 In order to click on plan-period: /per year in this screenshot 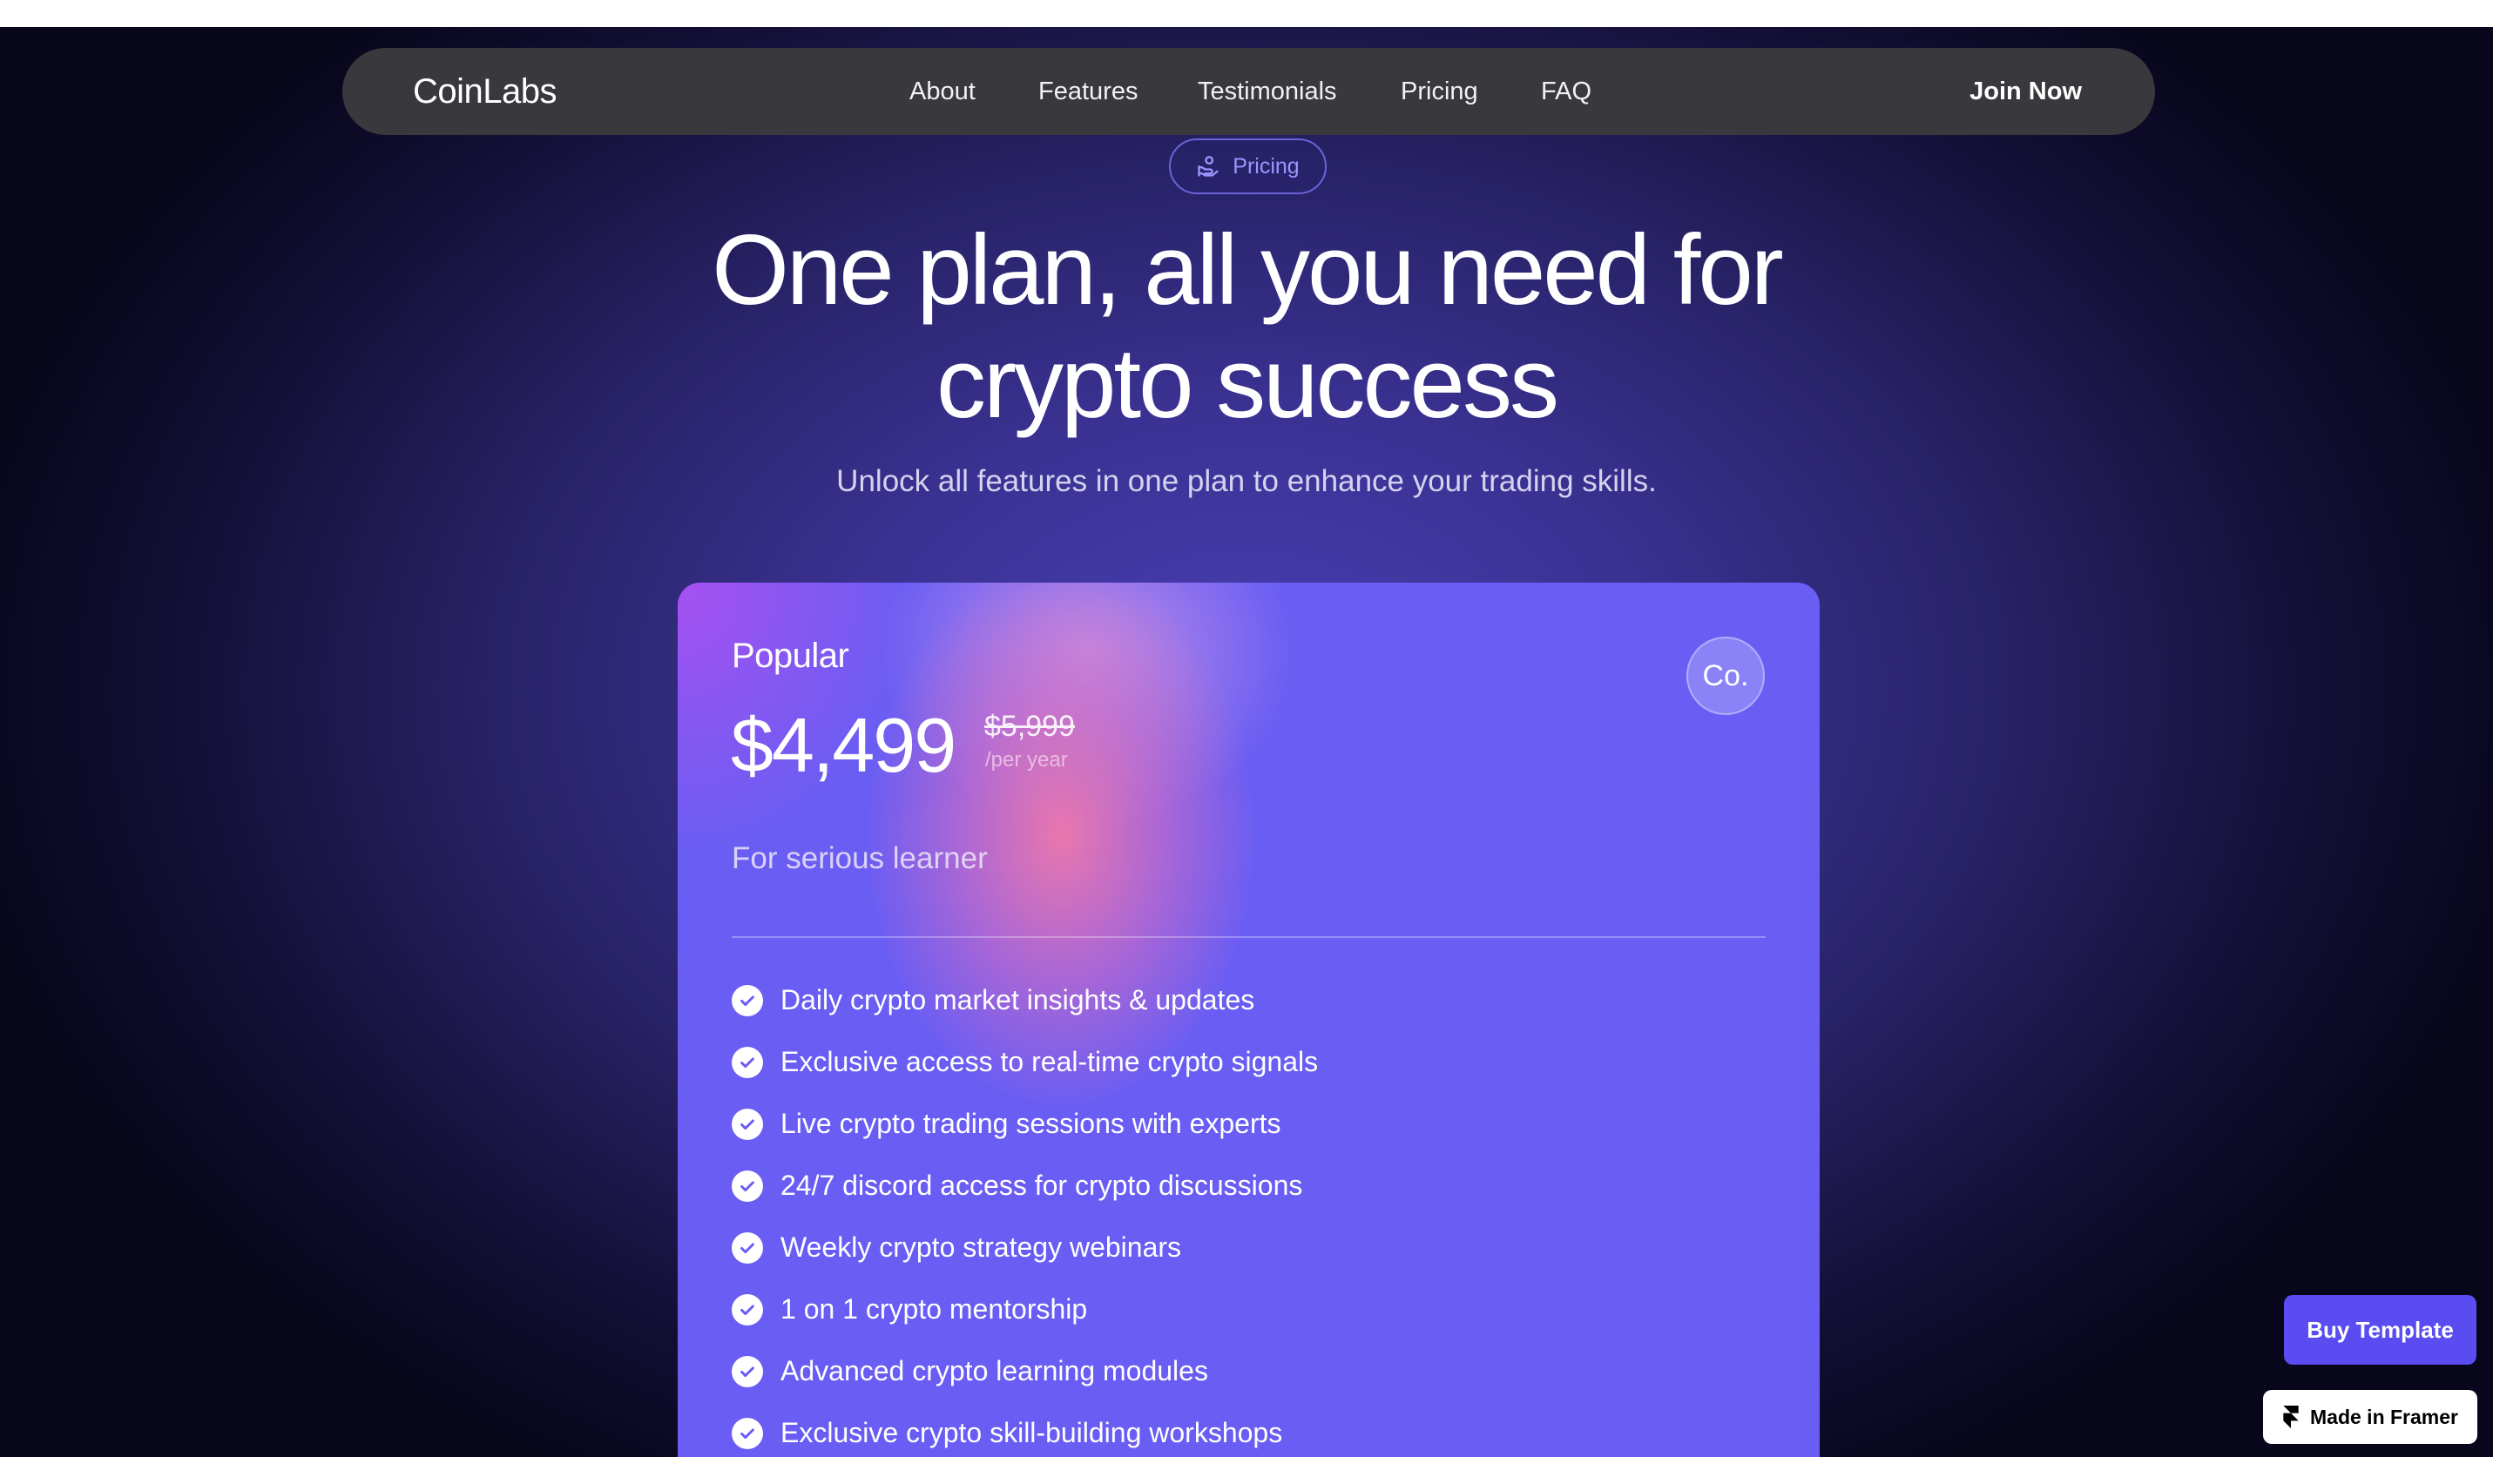, I will do `click(1027, 760)`.